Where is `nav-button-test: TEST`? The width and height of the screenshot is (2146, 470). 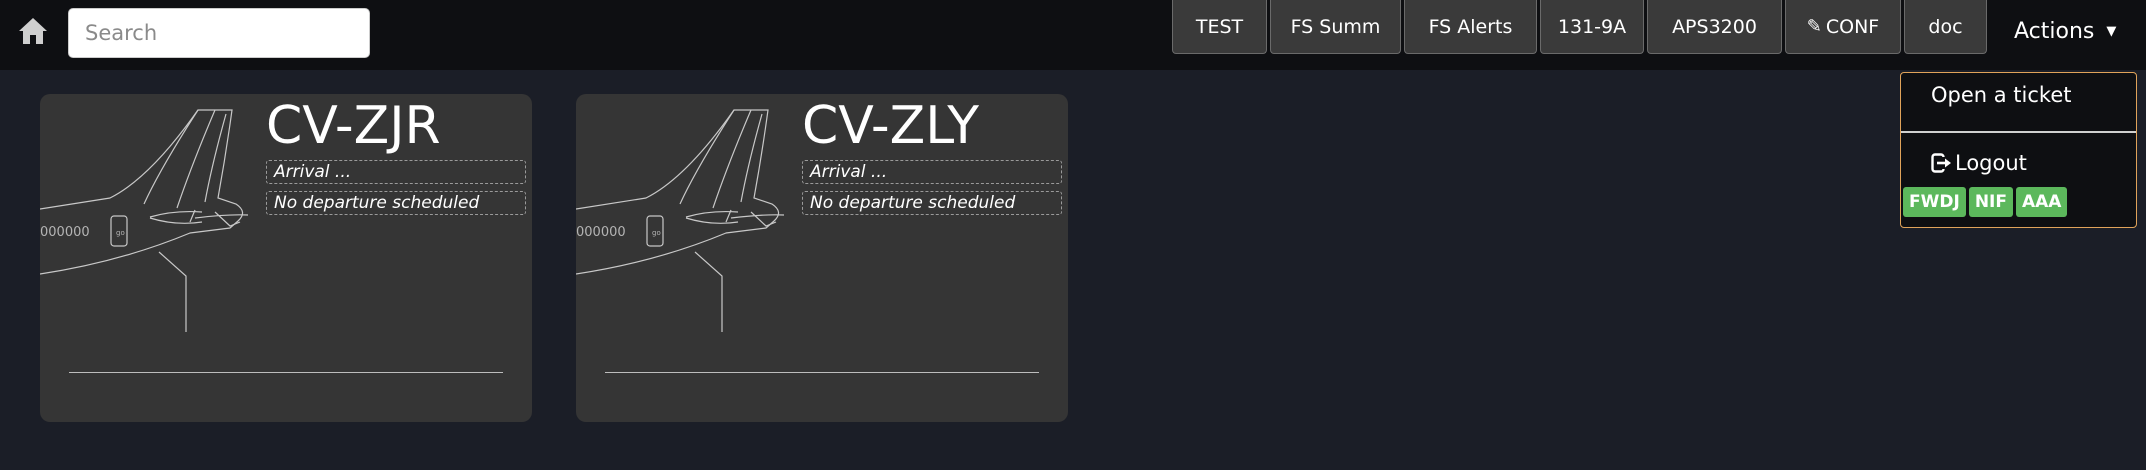 nav-button-test: TEST is located at coordinates (1219, 27).